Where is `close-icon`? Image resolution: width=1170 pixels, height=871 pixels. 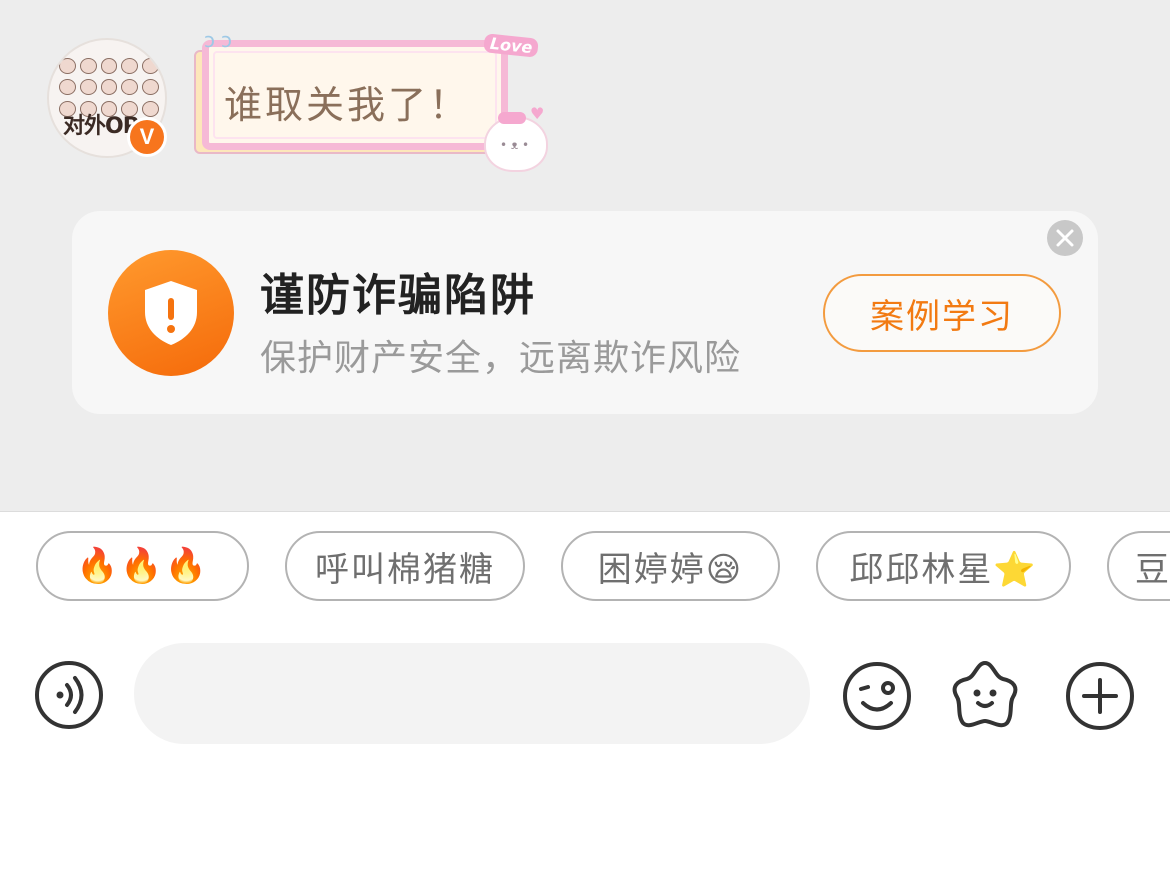
close-icon is located at coordinates (1065, 238).